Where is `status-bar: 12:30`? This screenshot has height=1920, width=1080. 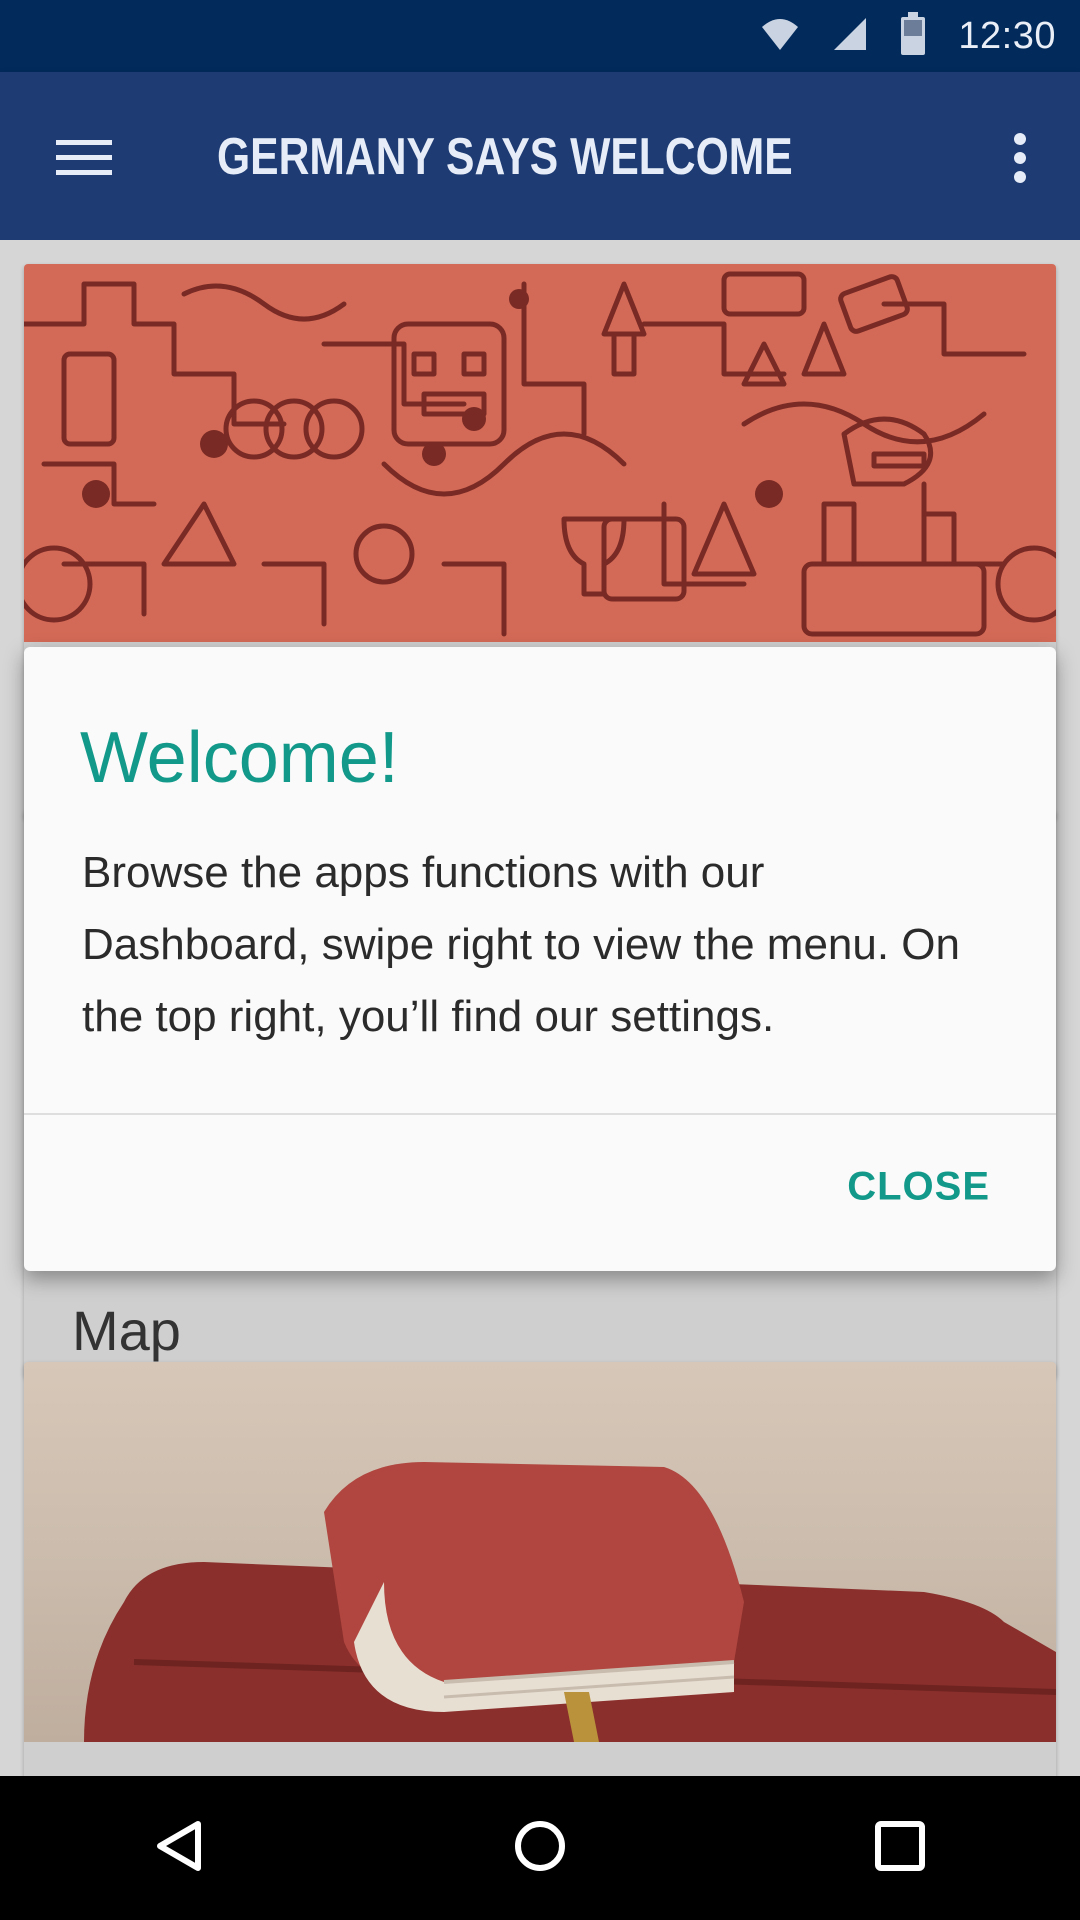 status-bar: 12:30 is located at coordinates (540, 36).